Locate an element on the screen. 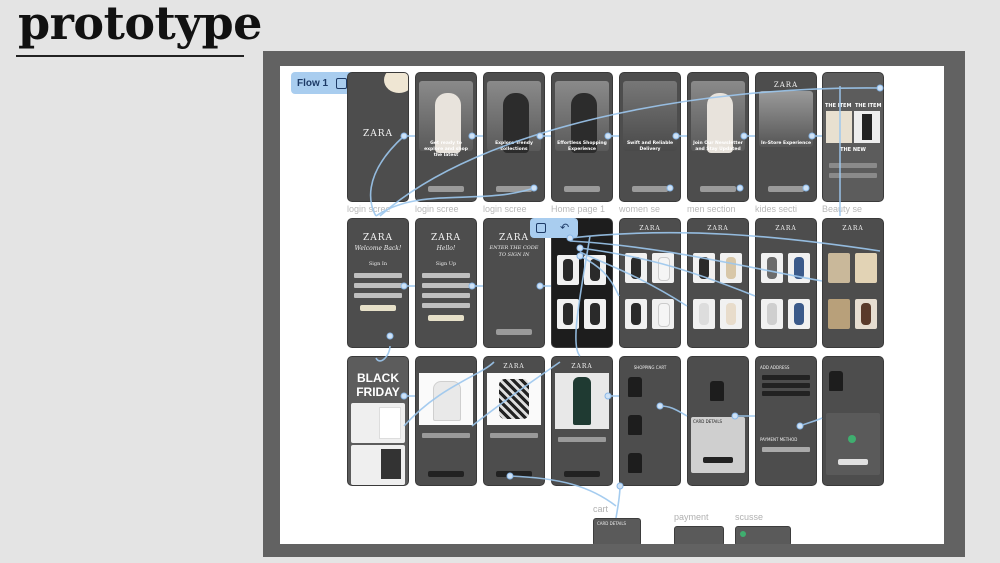 The width and height of the screenshot is (1000, 563). splash-accent is located at coordinates (396, 83).